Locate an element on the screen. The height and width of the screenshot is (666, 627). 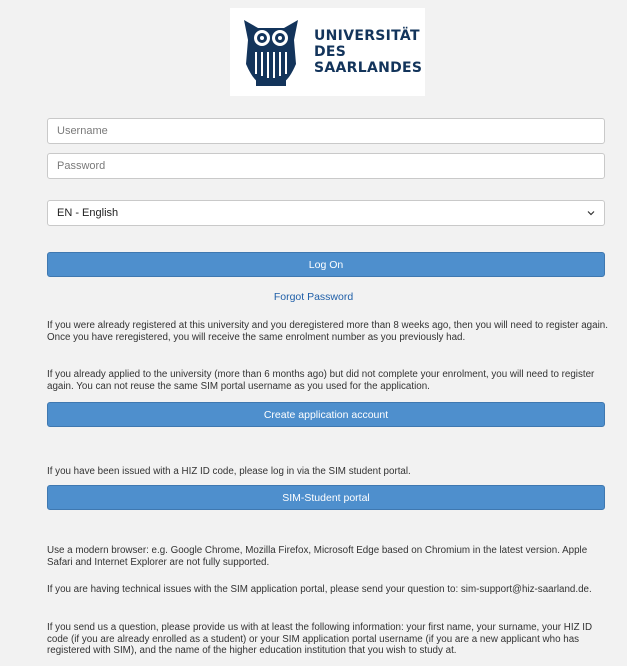
forgot-password-link: Forgot Password is located at coordinates (313, 297).